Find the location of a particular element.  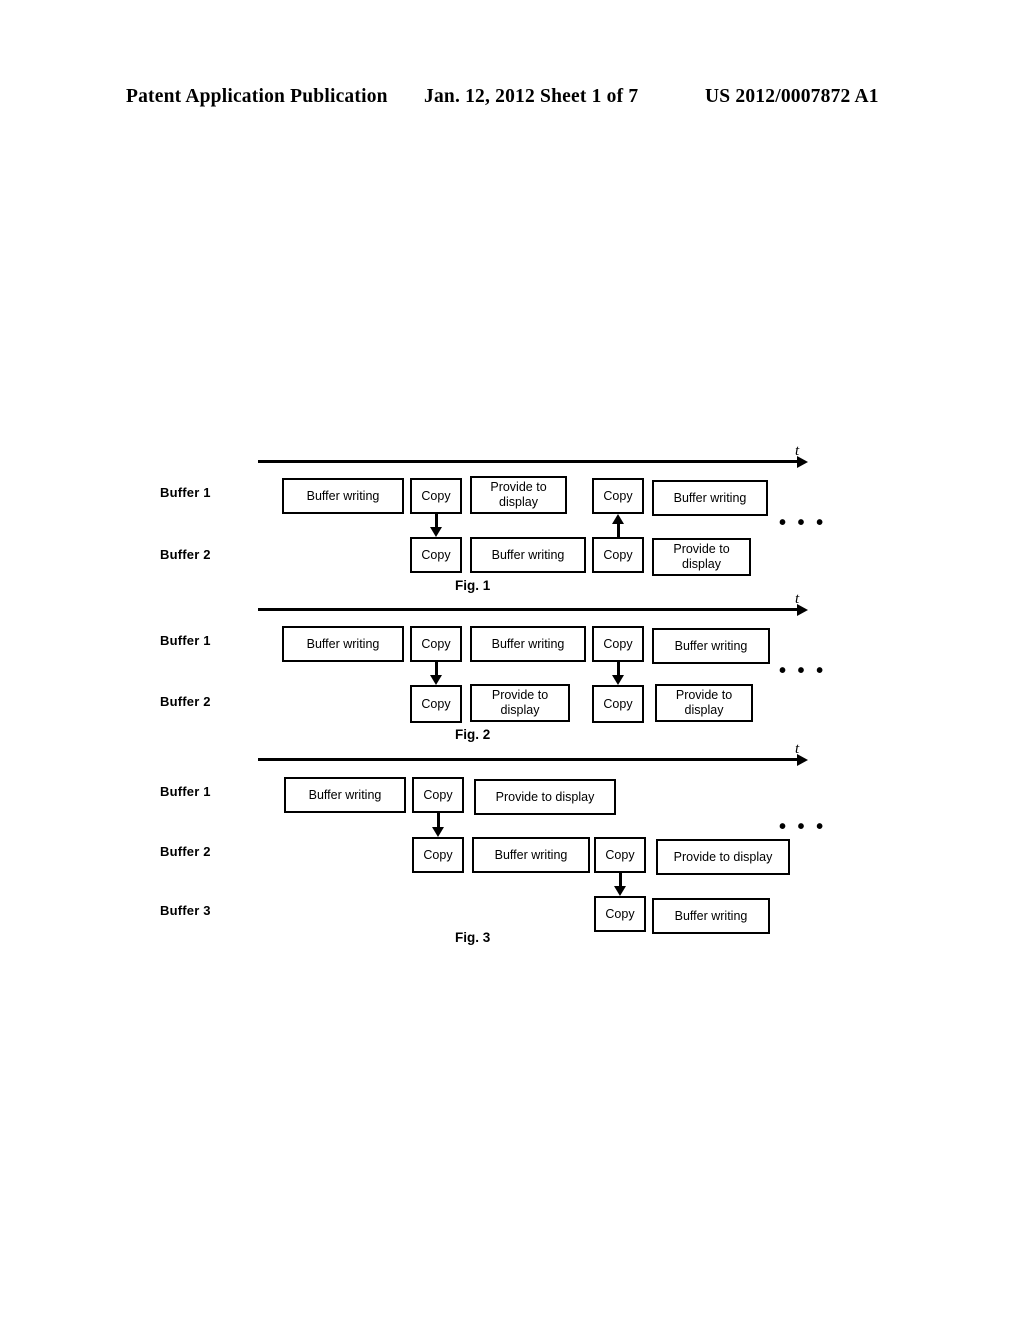

figure-2-buffer1-block-4: Copy is located at coordinates (618, 644).